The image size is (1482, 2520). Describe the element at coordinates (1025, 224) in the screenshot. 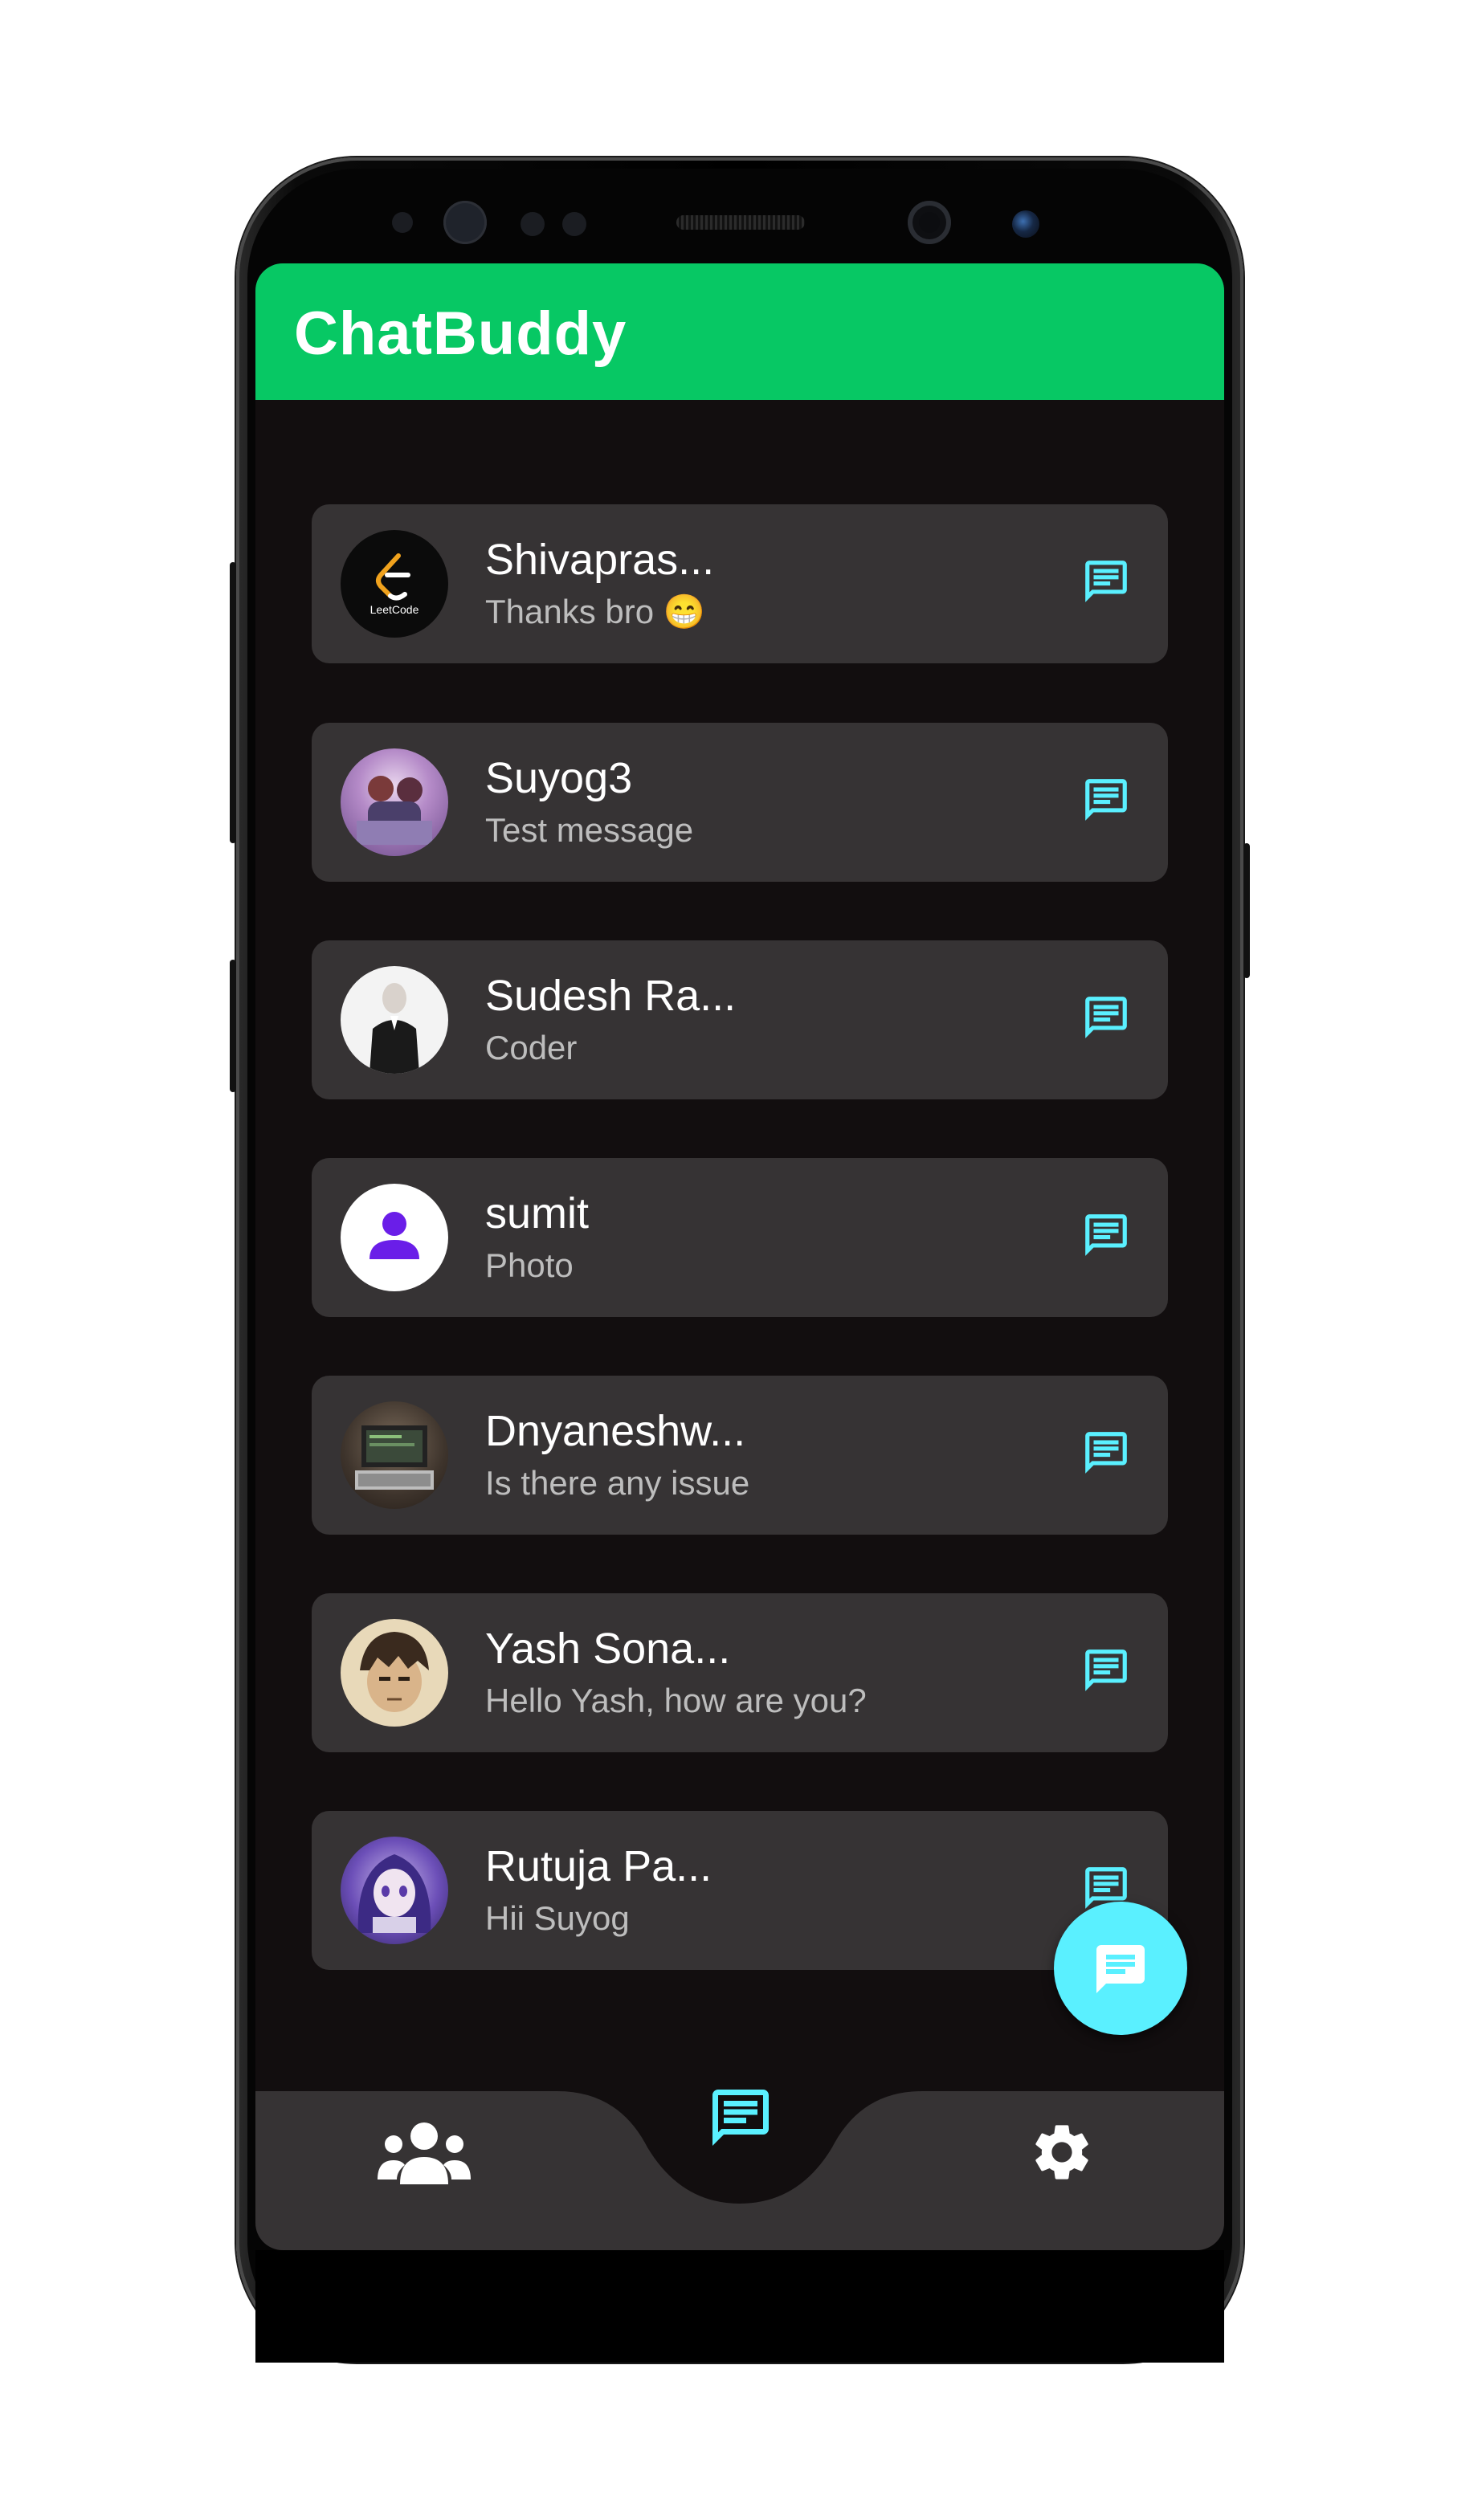

I see `iris-scanner` at that location.